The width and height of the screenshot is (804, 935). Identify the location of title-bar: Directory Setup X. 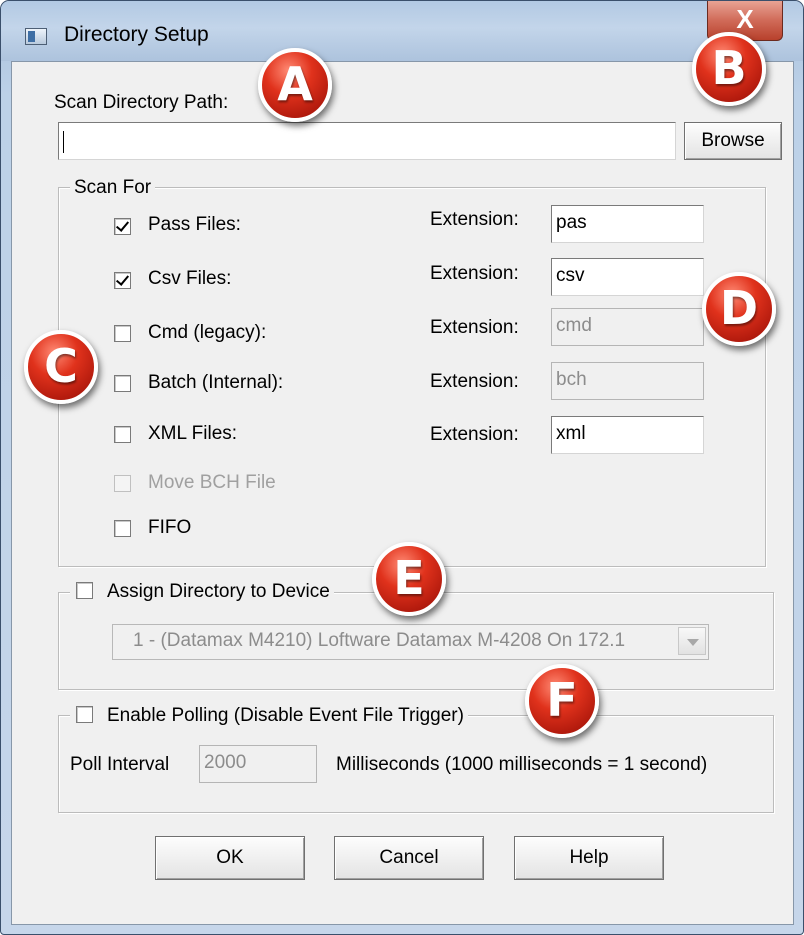
(402, 31).